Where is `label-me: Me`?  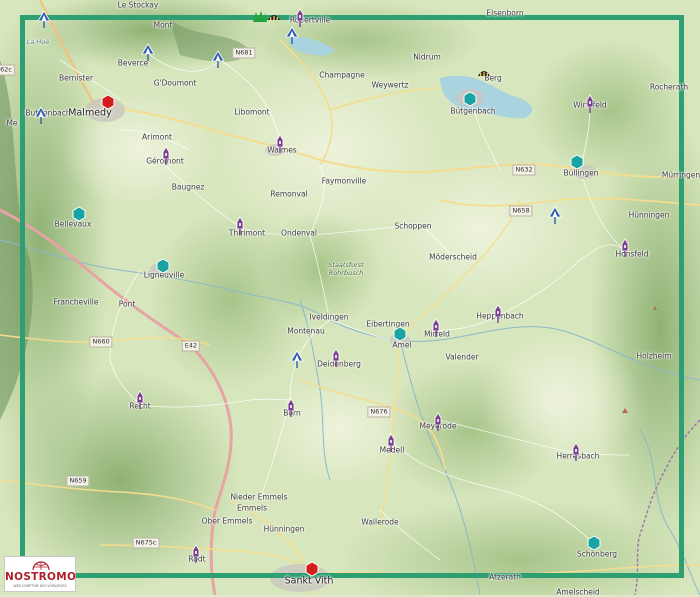
label-me: Me is located at coordinates (12, 123).